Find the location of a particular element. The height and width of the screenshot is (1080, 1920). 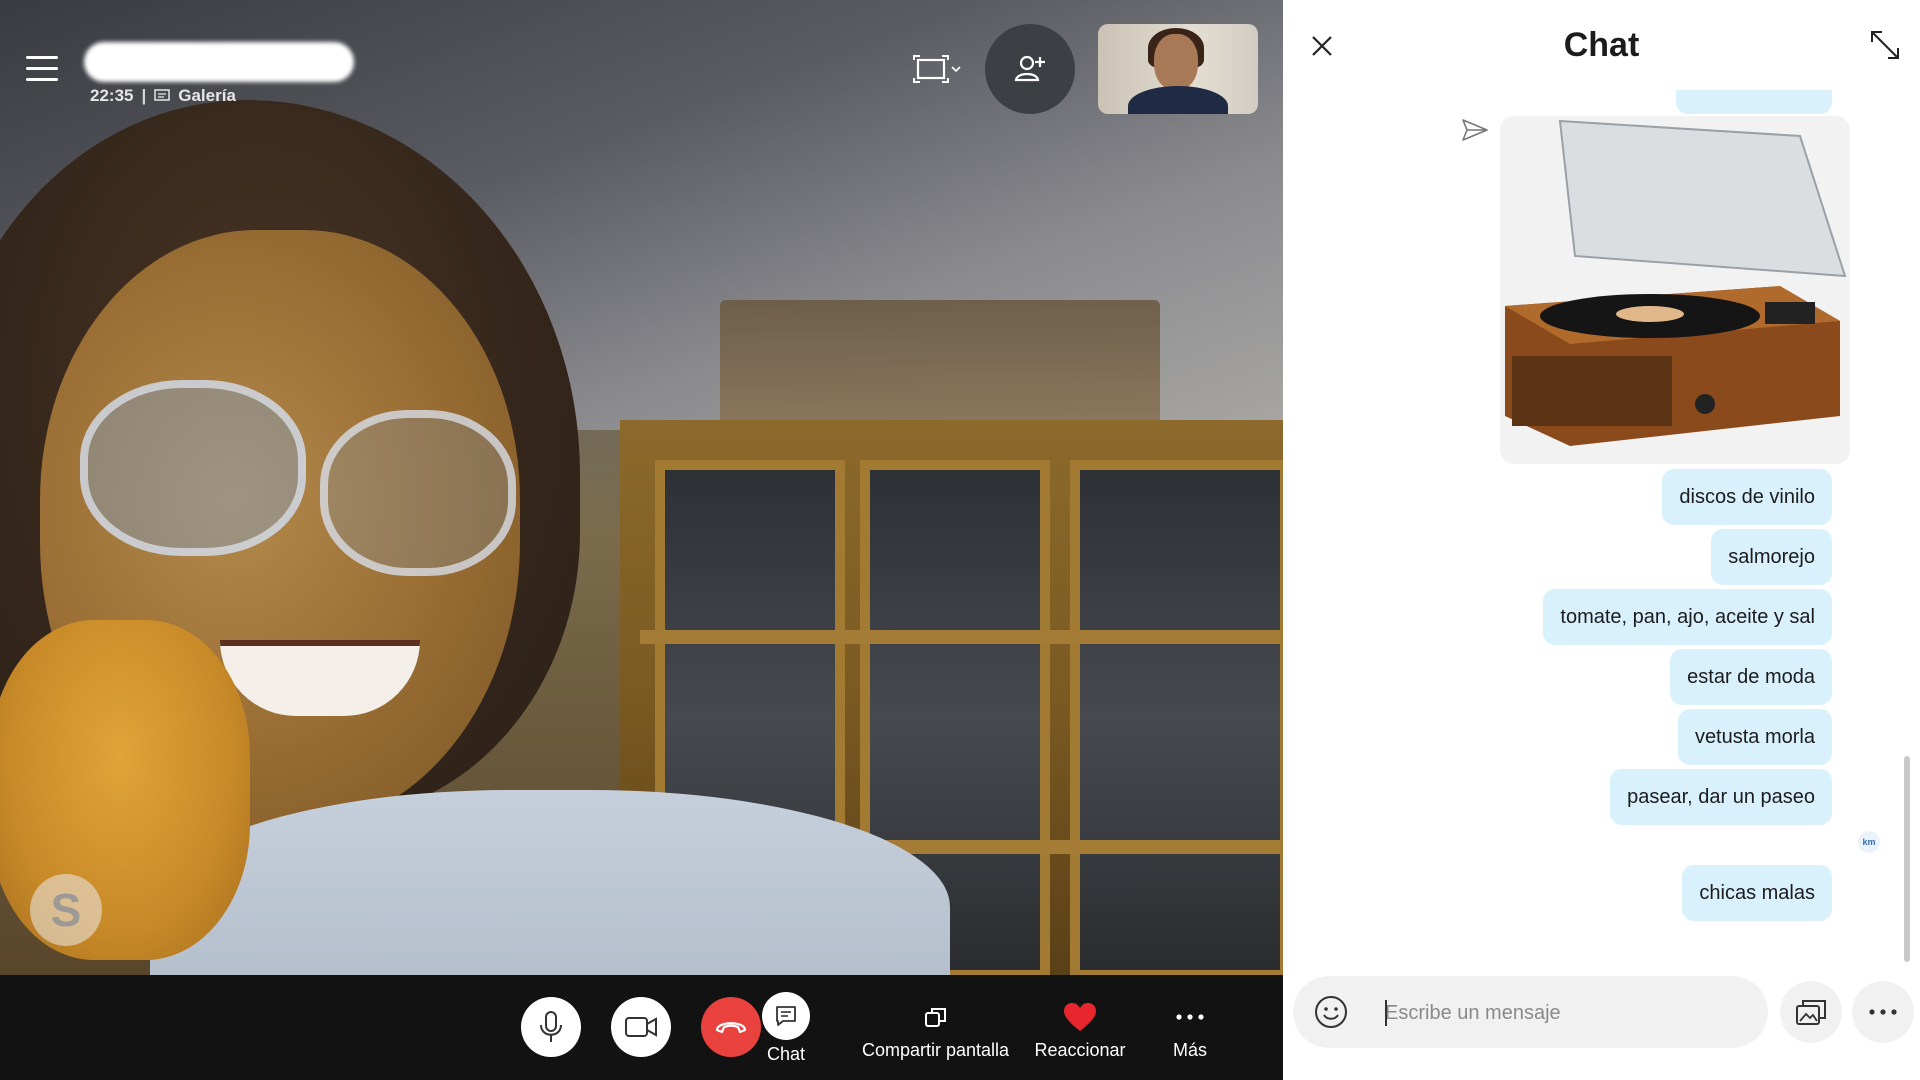

chat-message: estar de moda is located at coordinates (1751, 677).